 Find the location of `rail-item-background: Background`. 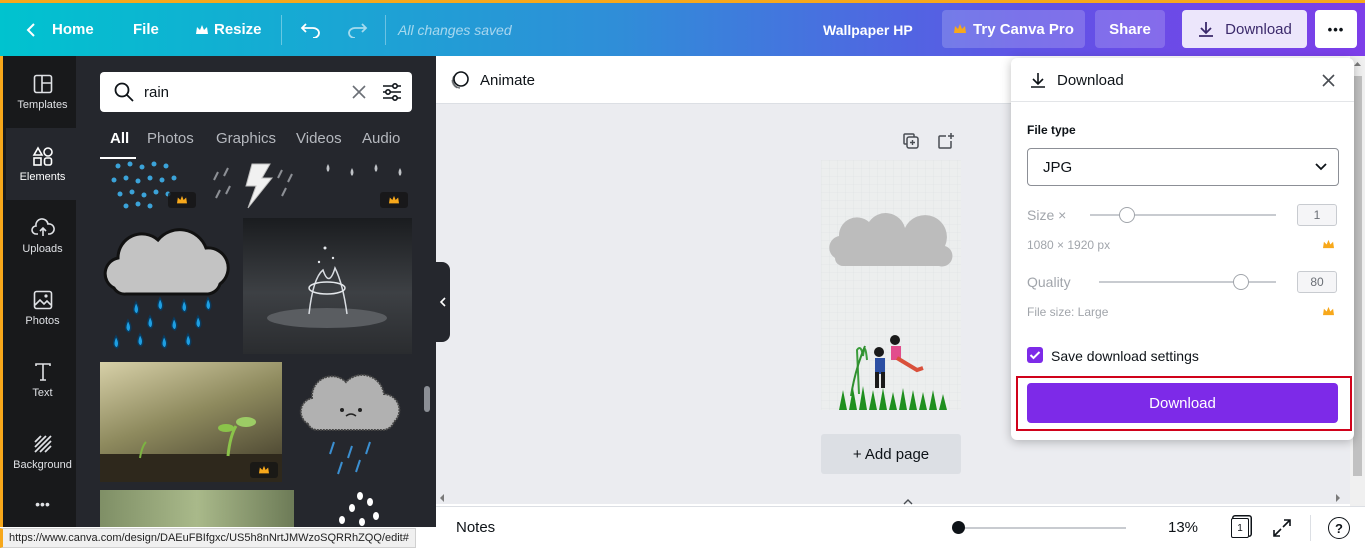

rail-item-background: Background is located at coordinates (42, 452).